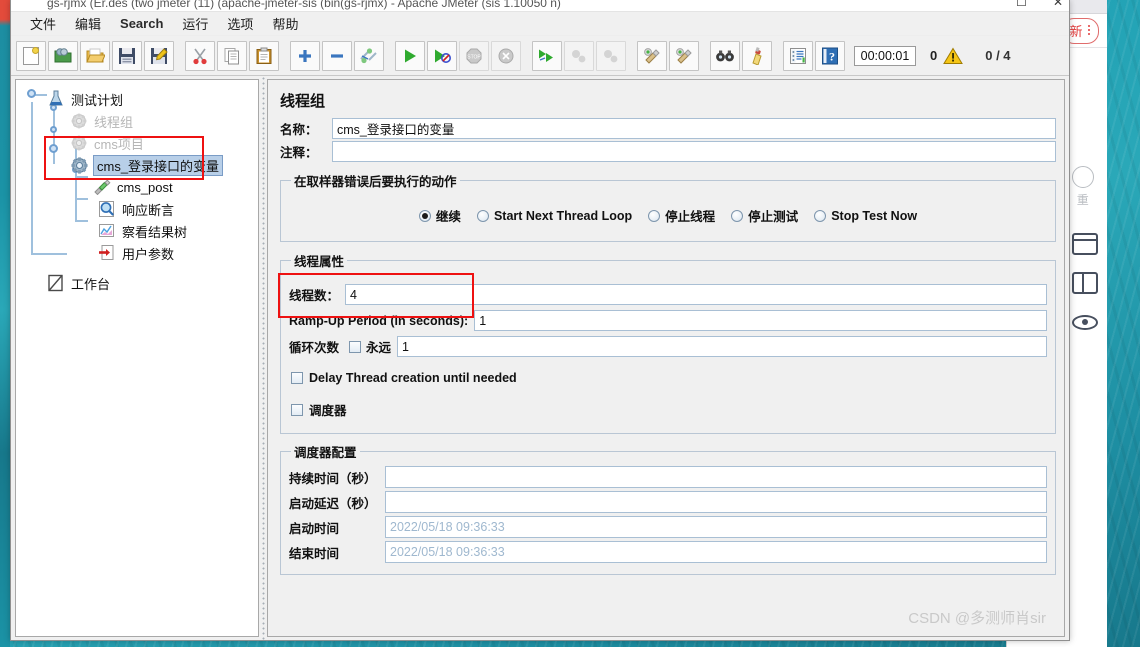  Describe the element at coordinates (285, 23) in the screenshot. I see `menu-item-help: 帮助` at that location.